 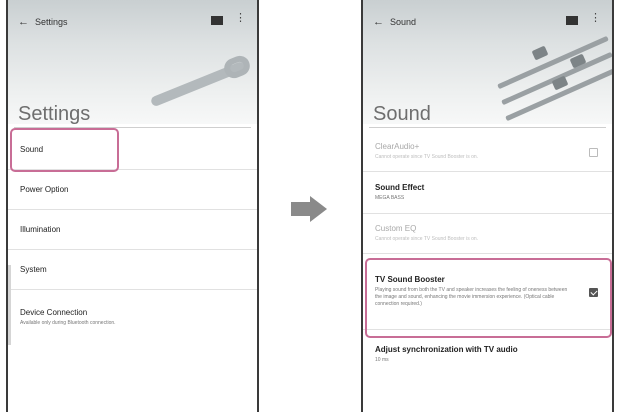 What do you see at coordinates (396, 229) in the screenshot?
I see `item-title: Custom EQ` at bounding box center [396, 229].